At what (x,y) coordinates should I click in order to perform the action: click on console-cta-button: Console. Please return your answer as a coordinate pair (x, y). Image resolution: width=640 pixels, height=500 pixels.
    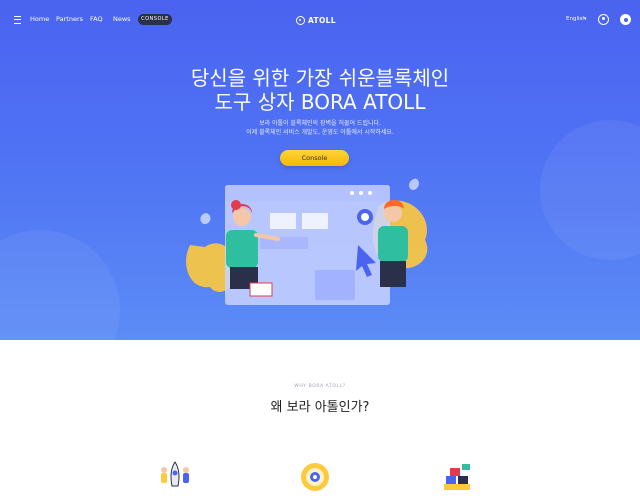
    Looking at the image, I should click on (314, 158).